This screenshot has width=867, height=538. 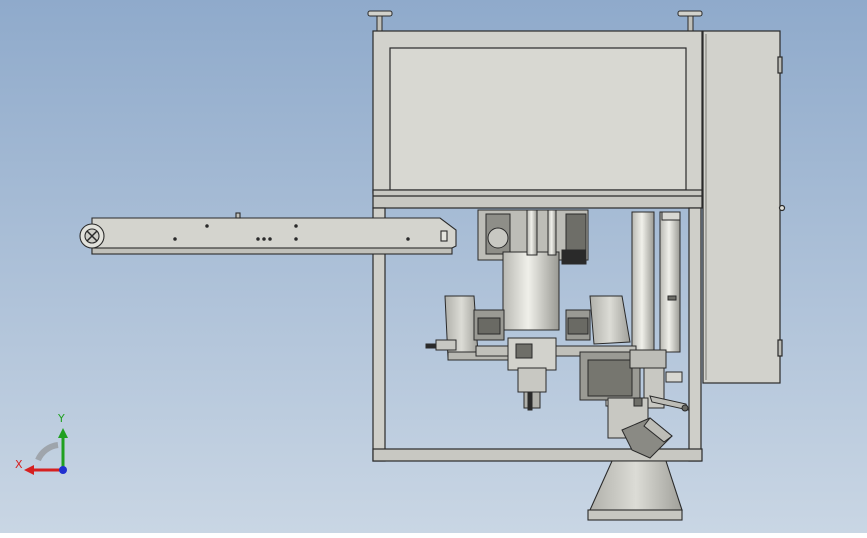 I want to click on cabinet-hinge-top, so click(x=780, y=65).